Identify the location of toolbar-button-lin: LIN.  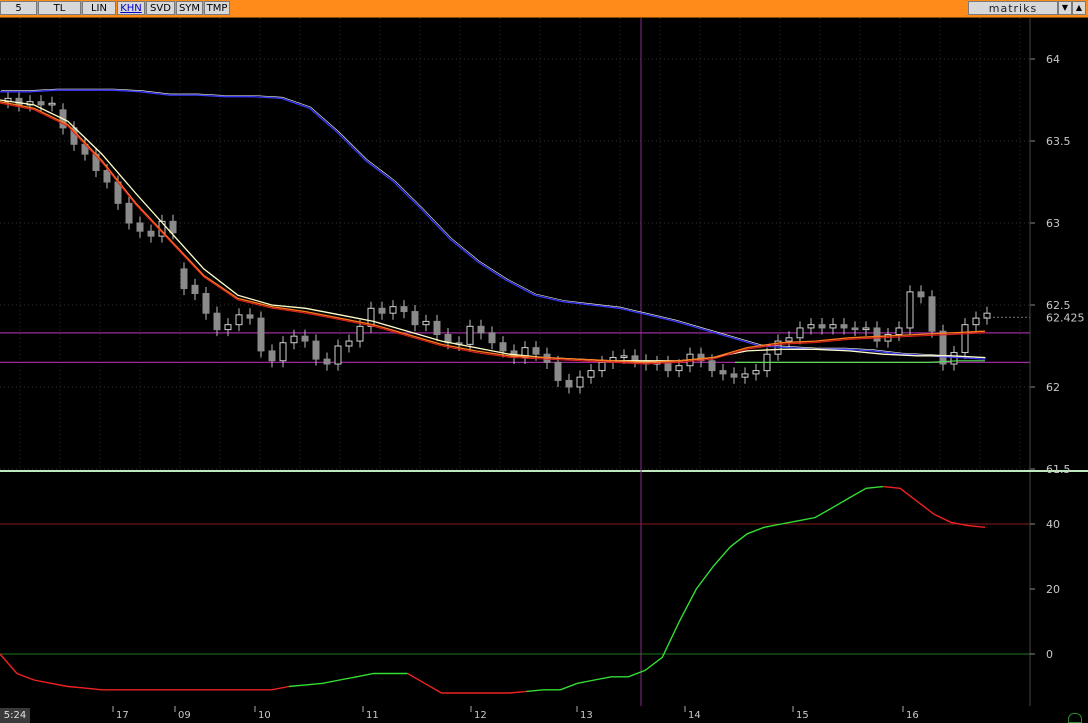
(99, 8).